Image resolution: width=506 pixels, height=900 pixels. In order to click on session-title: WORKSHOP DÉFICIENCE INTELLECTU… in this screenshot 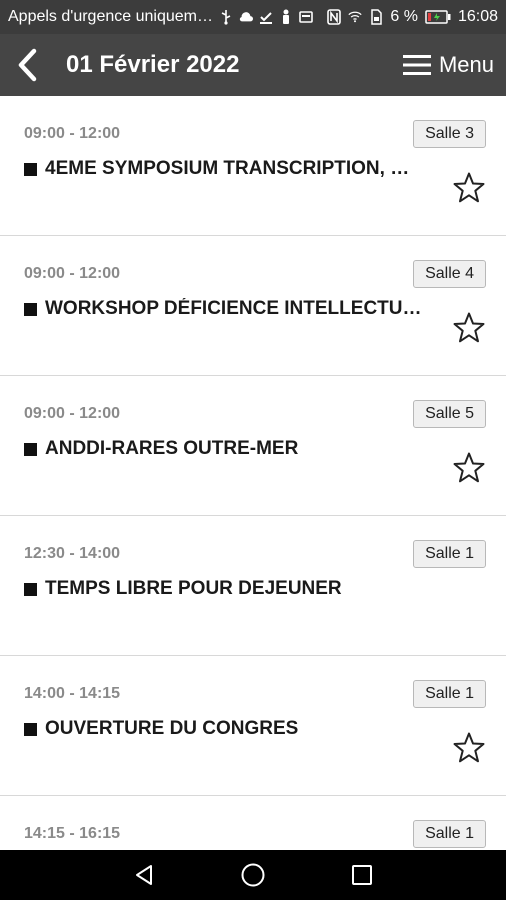, I will do `click(224, 309)`.